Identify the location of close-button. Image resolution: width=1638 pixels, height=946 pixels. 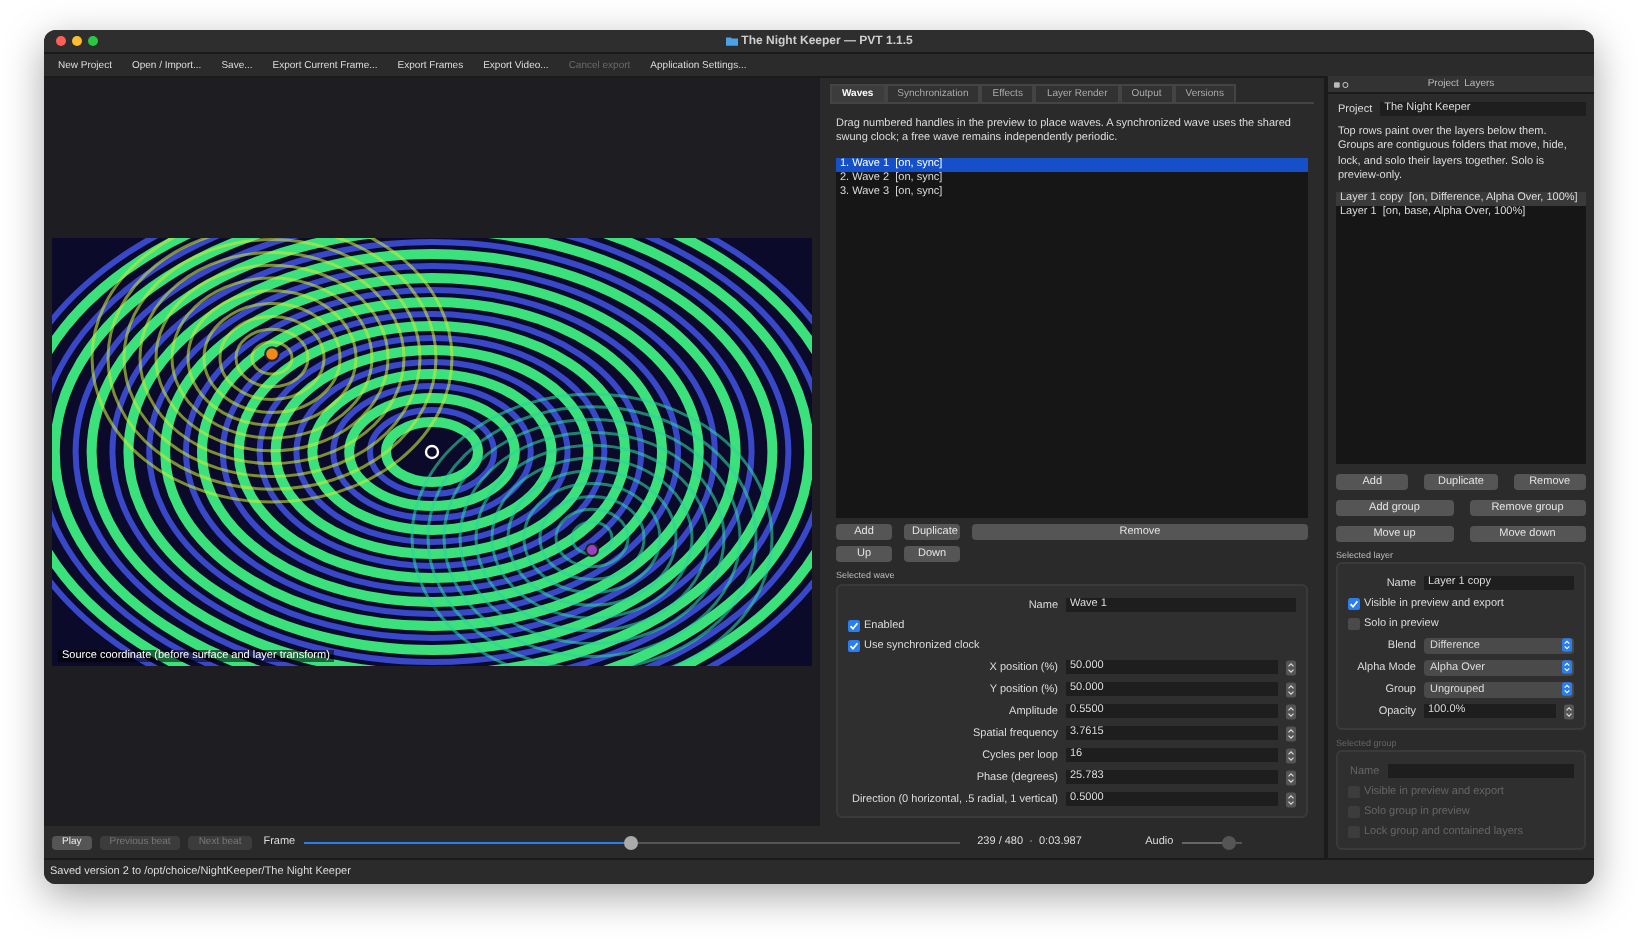
(61, 41).